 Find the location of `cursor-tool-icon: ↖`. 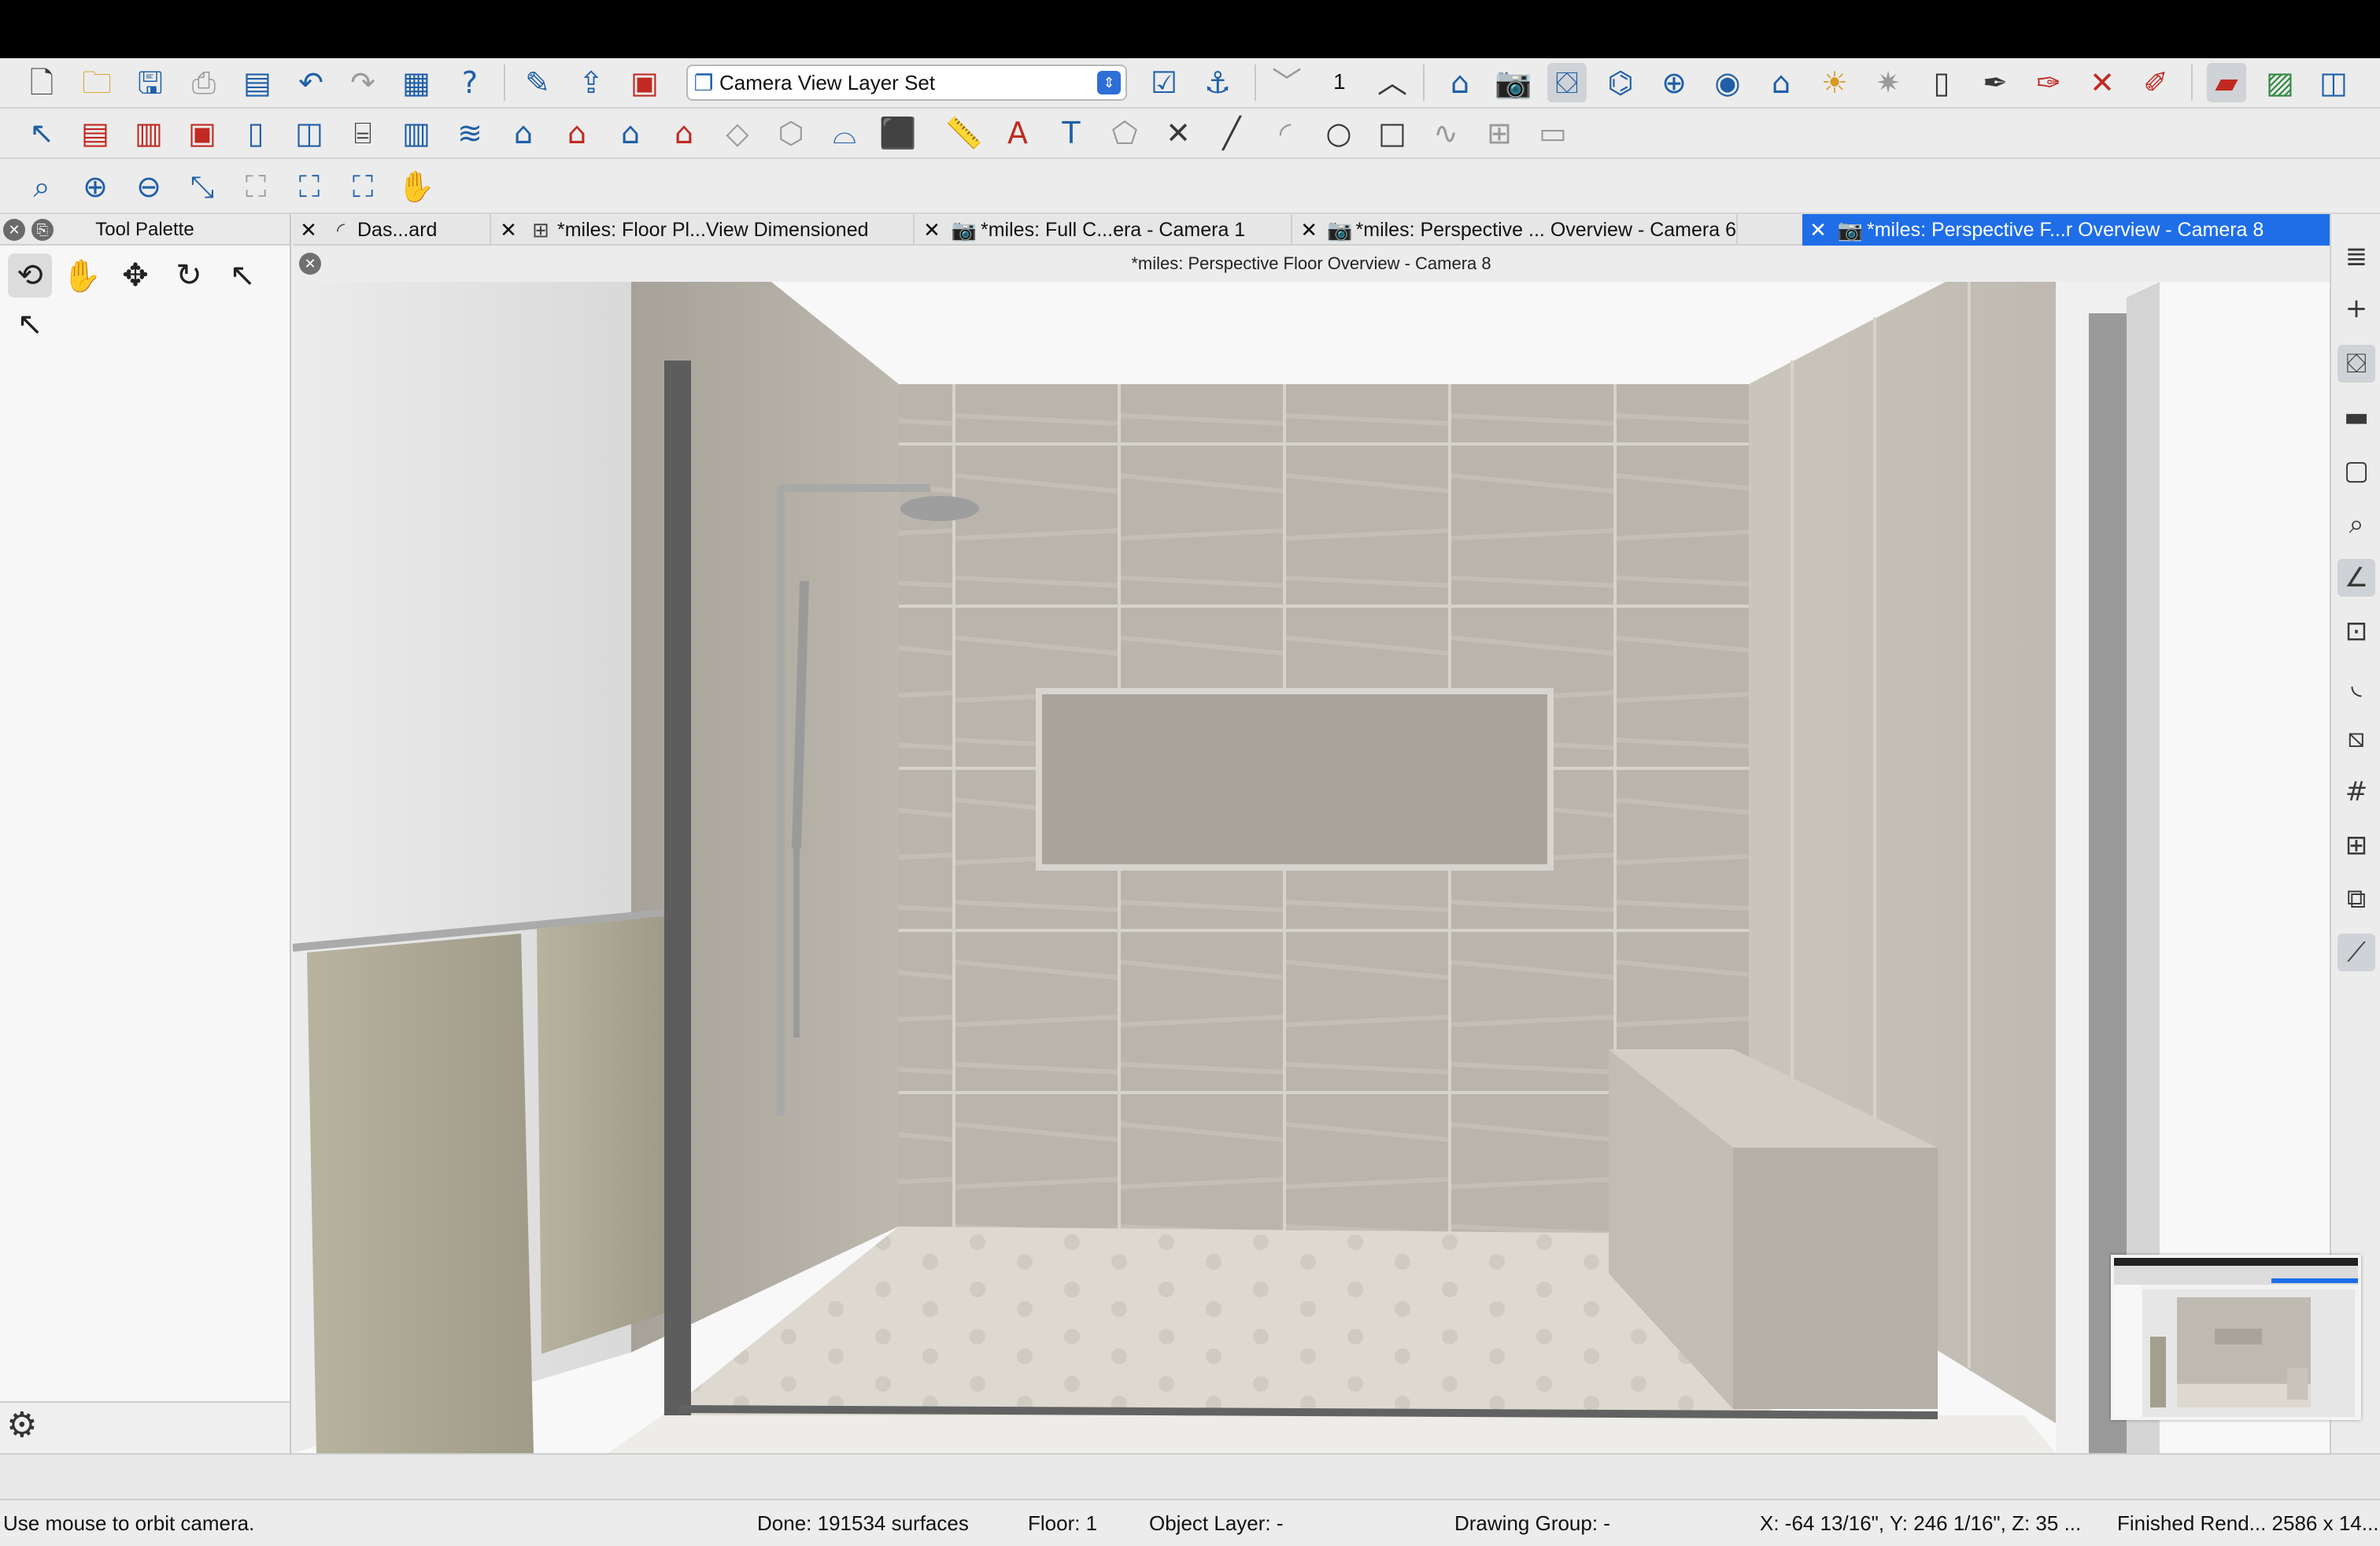

cursor-tool-icon: ↖ is located at coordinates (30, 324).